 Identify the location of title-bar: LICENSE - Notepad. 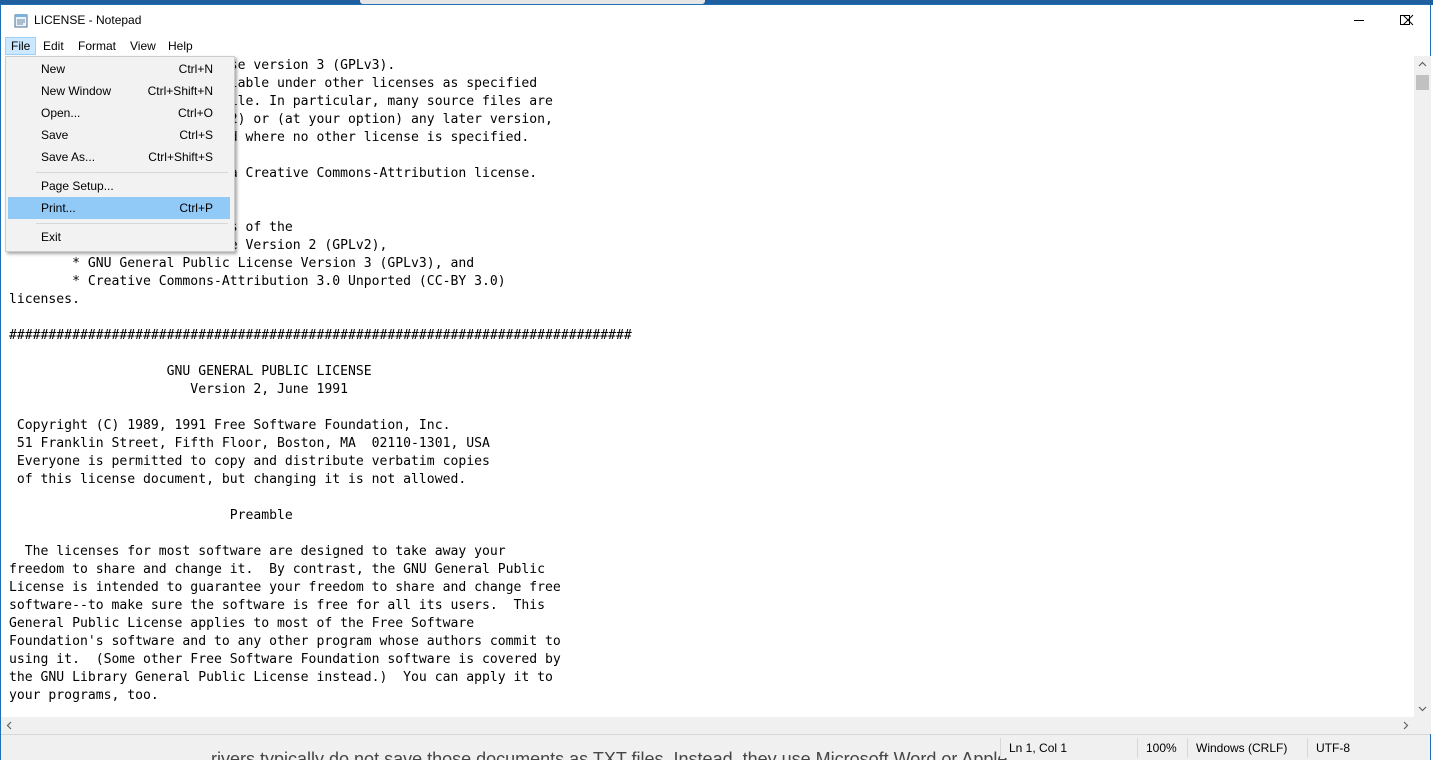
(715, 20).